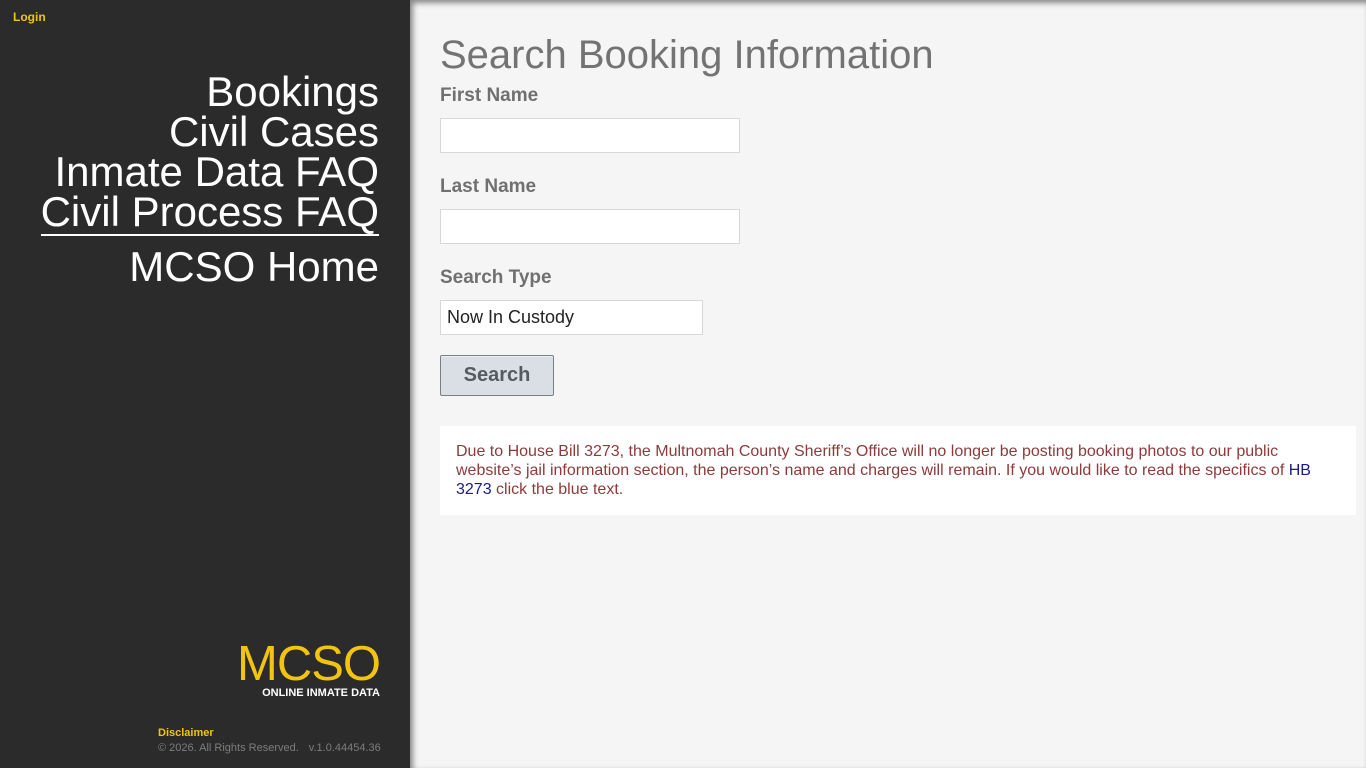 Image resolution: width=1366 pixels, height=768 pixels. What do you see at coordinates (309, 664) in the screenshot?
I see `brand-logo: MCSO` at bounding box center [309, 664].